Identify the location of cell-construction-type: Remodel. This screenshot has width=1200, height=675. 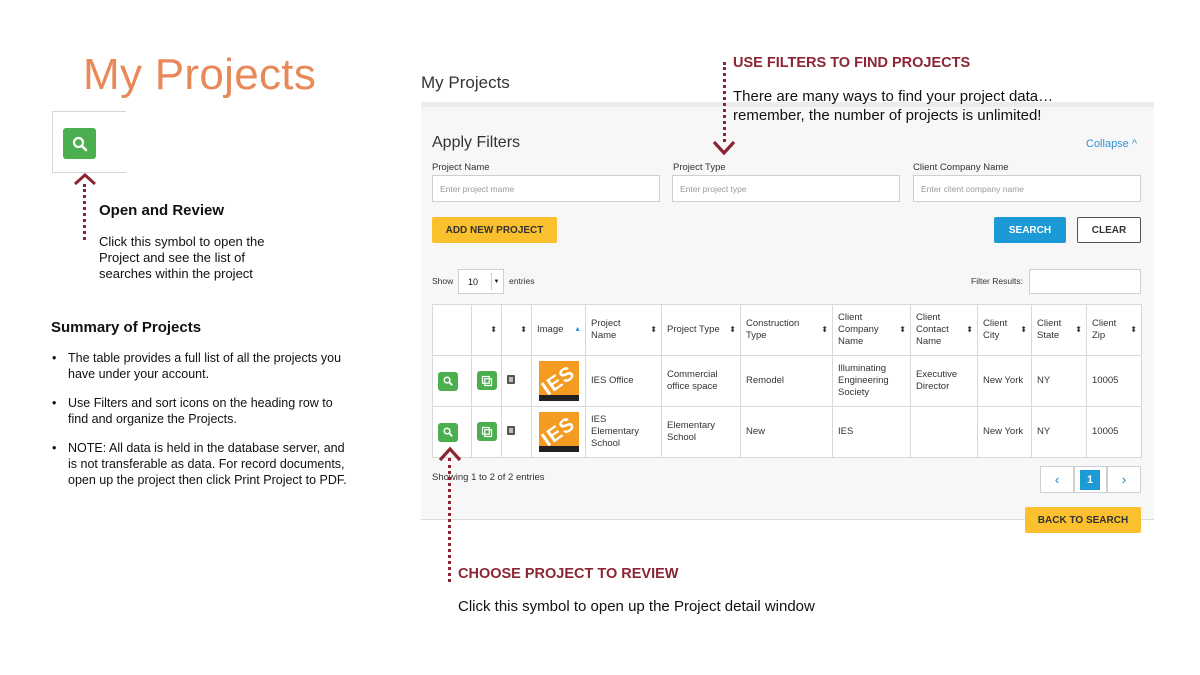
(786, 381).